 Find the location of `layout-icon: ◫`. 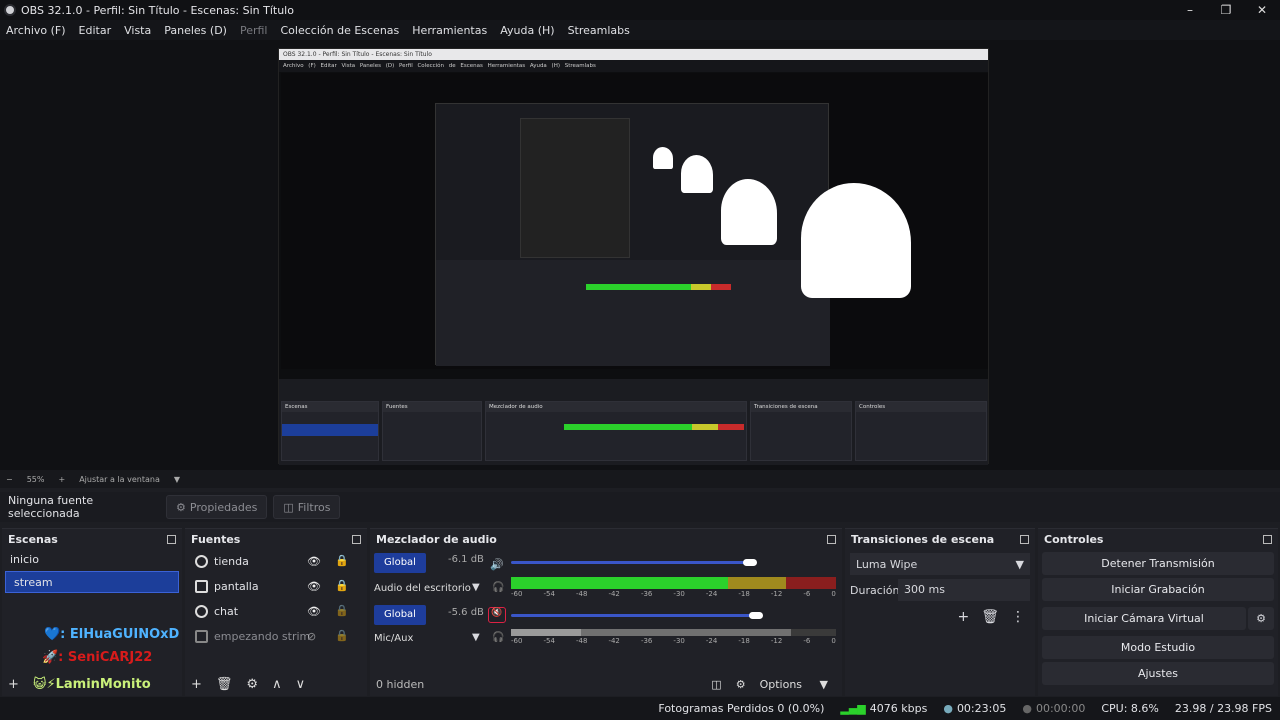

layout-icon: ◫ is located at coordinates (716, 684).